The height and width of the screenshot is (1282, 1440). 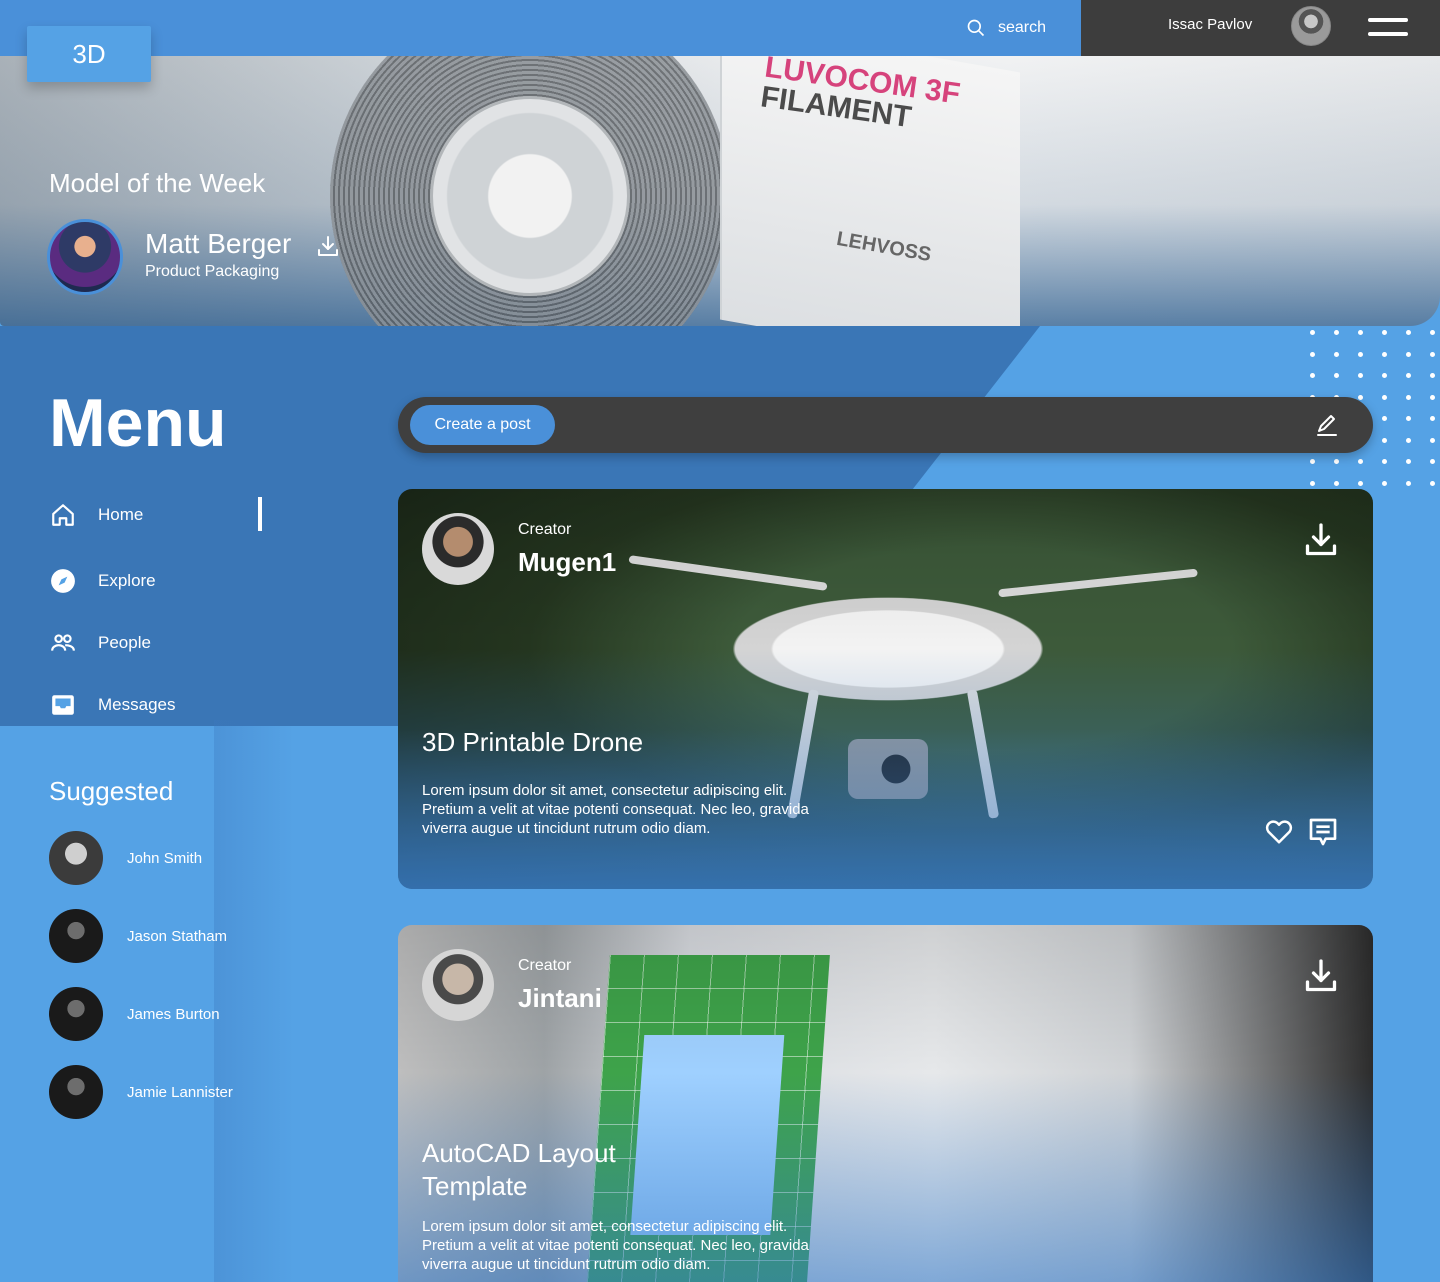 What do you see at coordinates (121, 514) in the screenshot?
I see `nav-label: Home` at bounding box center [121, 514].